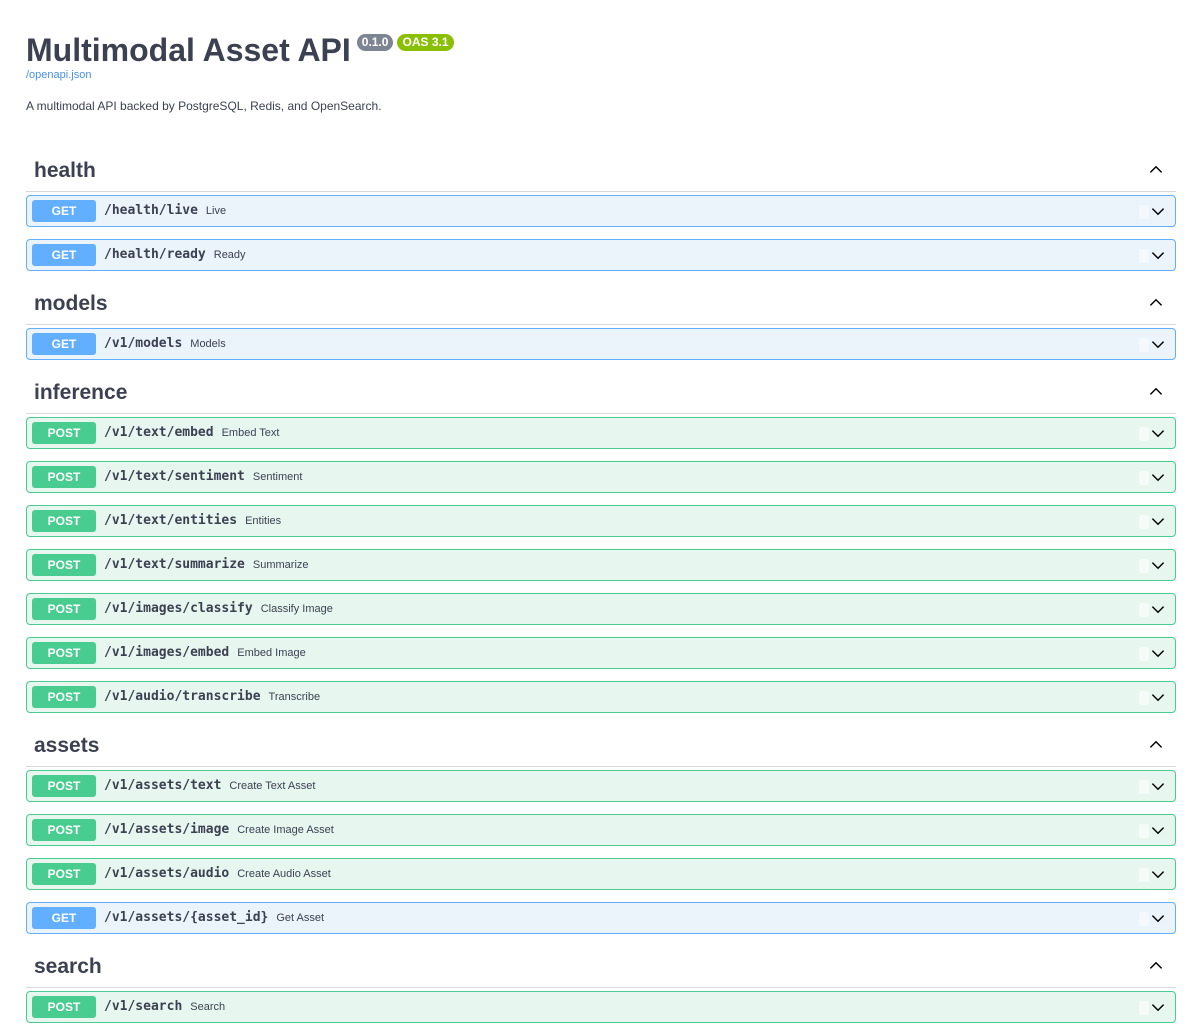  What do you see at coordinates (143, 343) in the screenshot?
I see `operation-path: /v1/models` at bounding box center [143, 343].